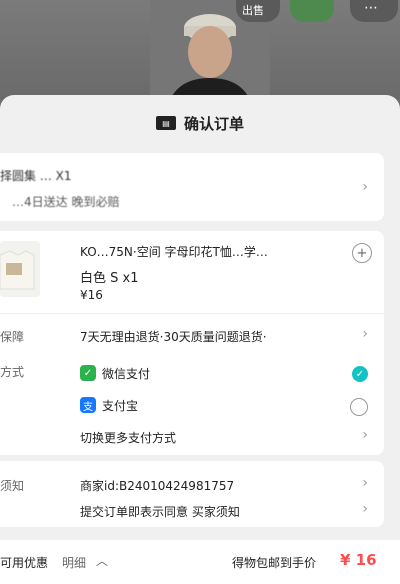 Image resolution: width=400 pixels, height=584 pixels. What do you see at coordinates (102, 561) in the screenshot?
I see `chevron-up-icon: ︿` at bounding box center [102, 561].